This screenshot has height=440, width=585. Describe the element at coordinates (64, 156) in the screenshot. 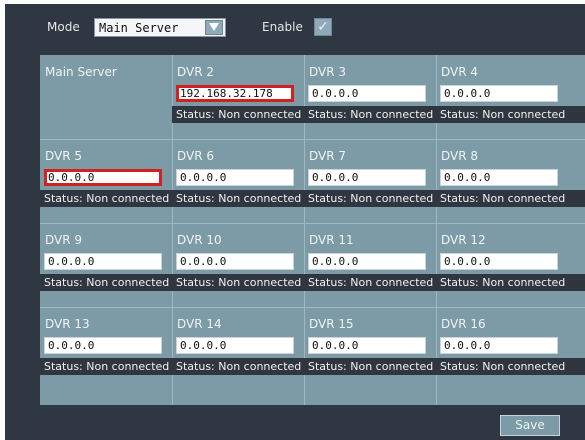

I see `dvr-name-label: DVR 5` at that location.